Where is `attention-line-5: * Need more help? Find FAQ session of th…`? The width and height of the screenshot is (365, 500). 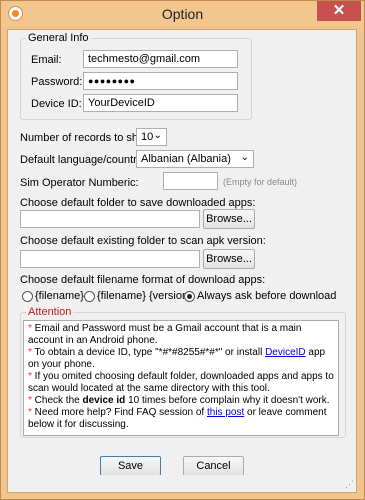
attention-line-5: * Need more help? Find FAQ session of th… is located at coordinates (177, 418).